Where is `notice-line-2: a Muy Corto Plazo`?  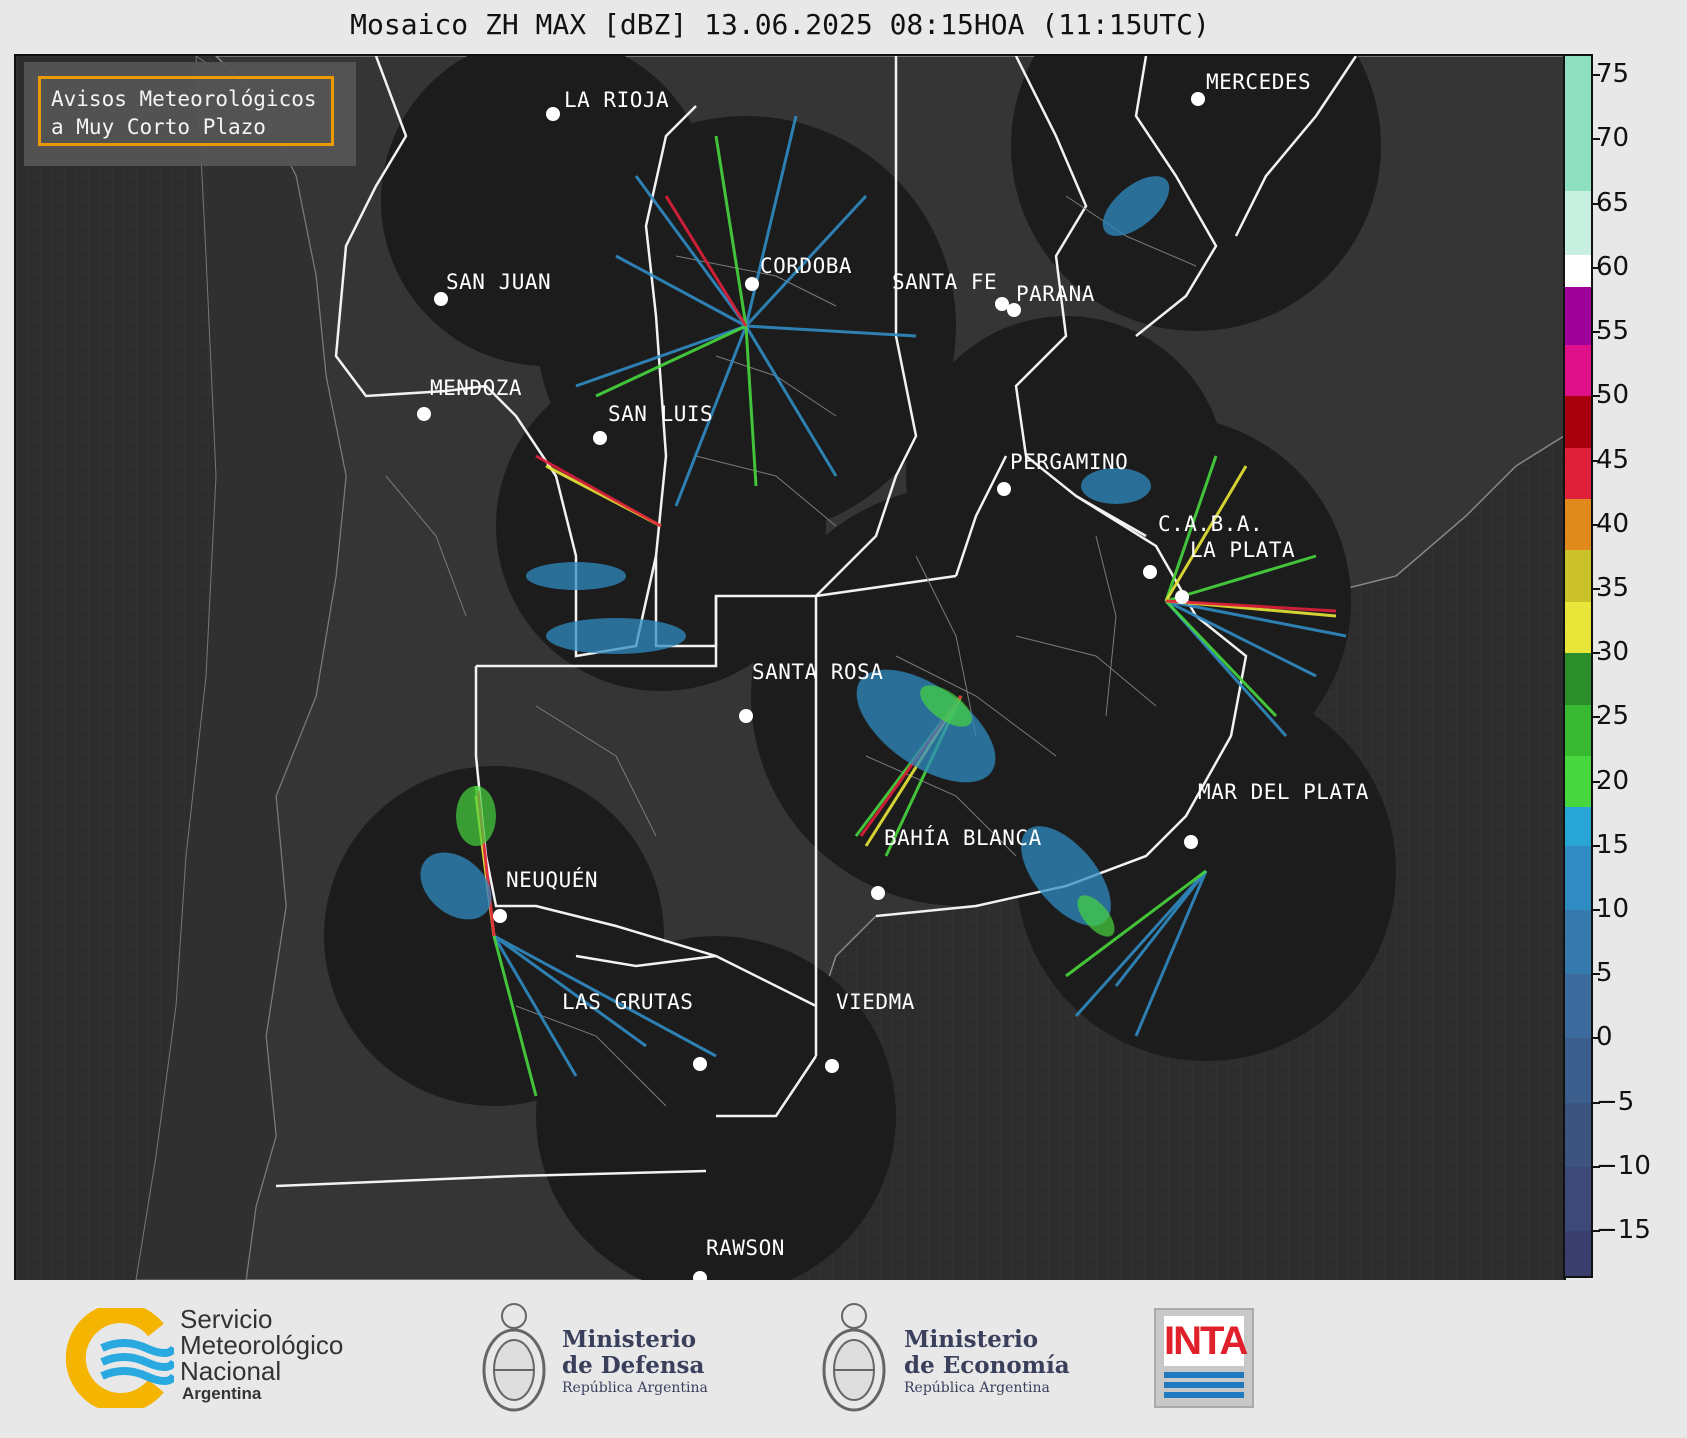
notice-line-2: a Muy Corto Plazo is located at coordinates (158, 127).